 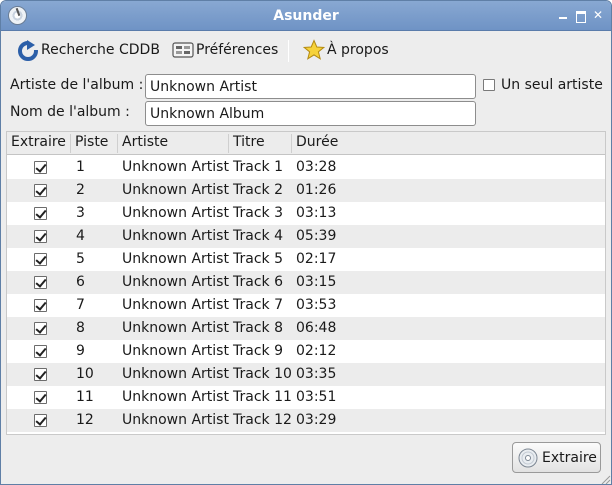 I want to click on about-label: À propos, so click(x=358, y=50).